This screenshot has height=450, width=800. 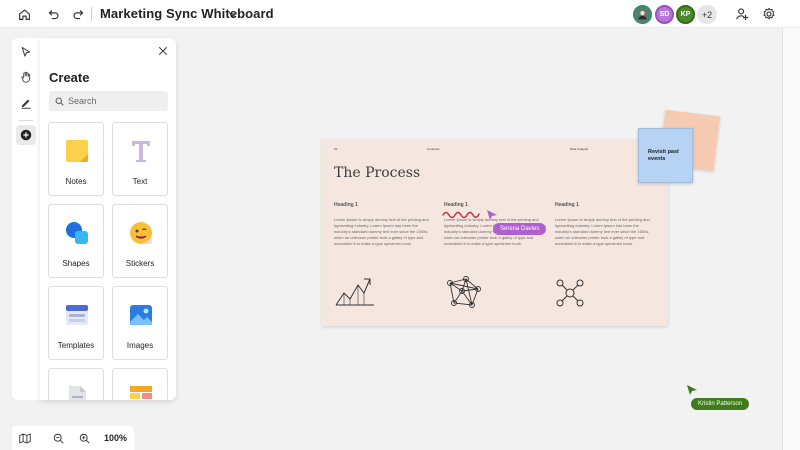 What do you see at coordinates (26, 120) in the screenshot?
I see `tool-rail-divider` at bounding box center [26, 120].